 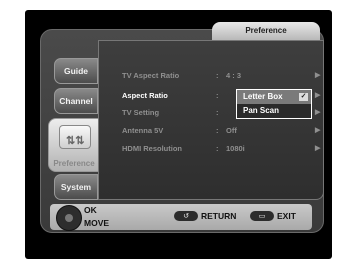 What do you see at coordinates (222, 149) in the screenshot?
I see `menu-row-hdmi-resolution: HDMI Resolution : 1080i ▶` at bounding box center [222, 149].